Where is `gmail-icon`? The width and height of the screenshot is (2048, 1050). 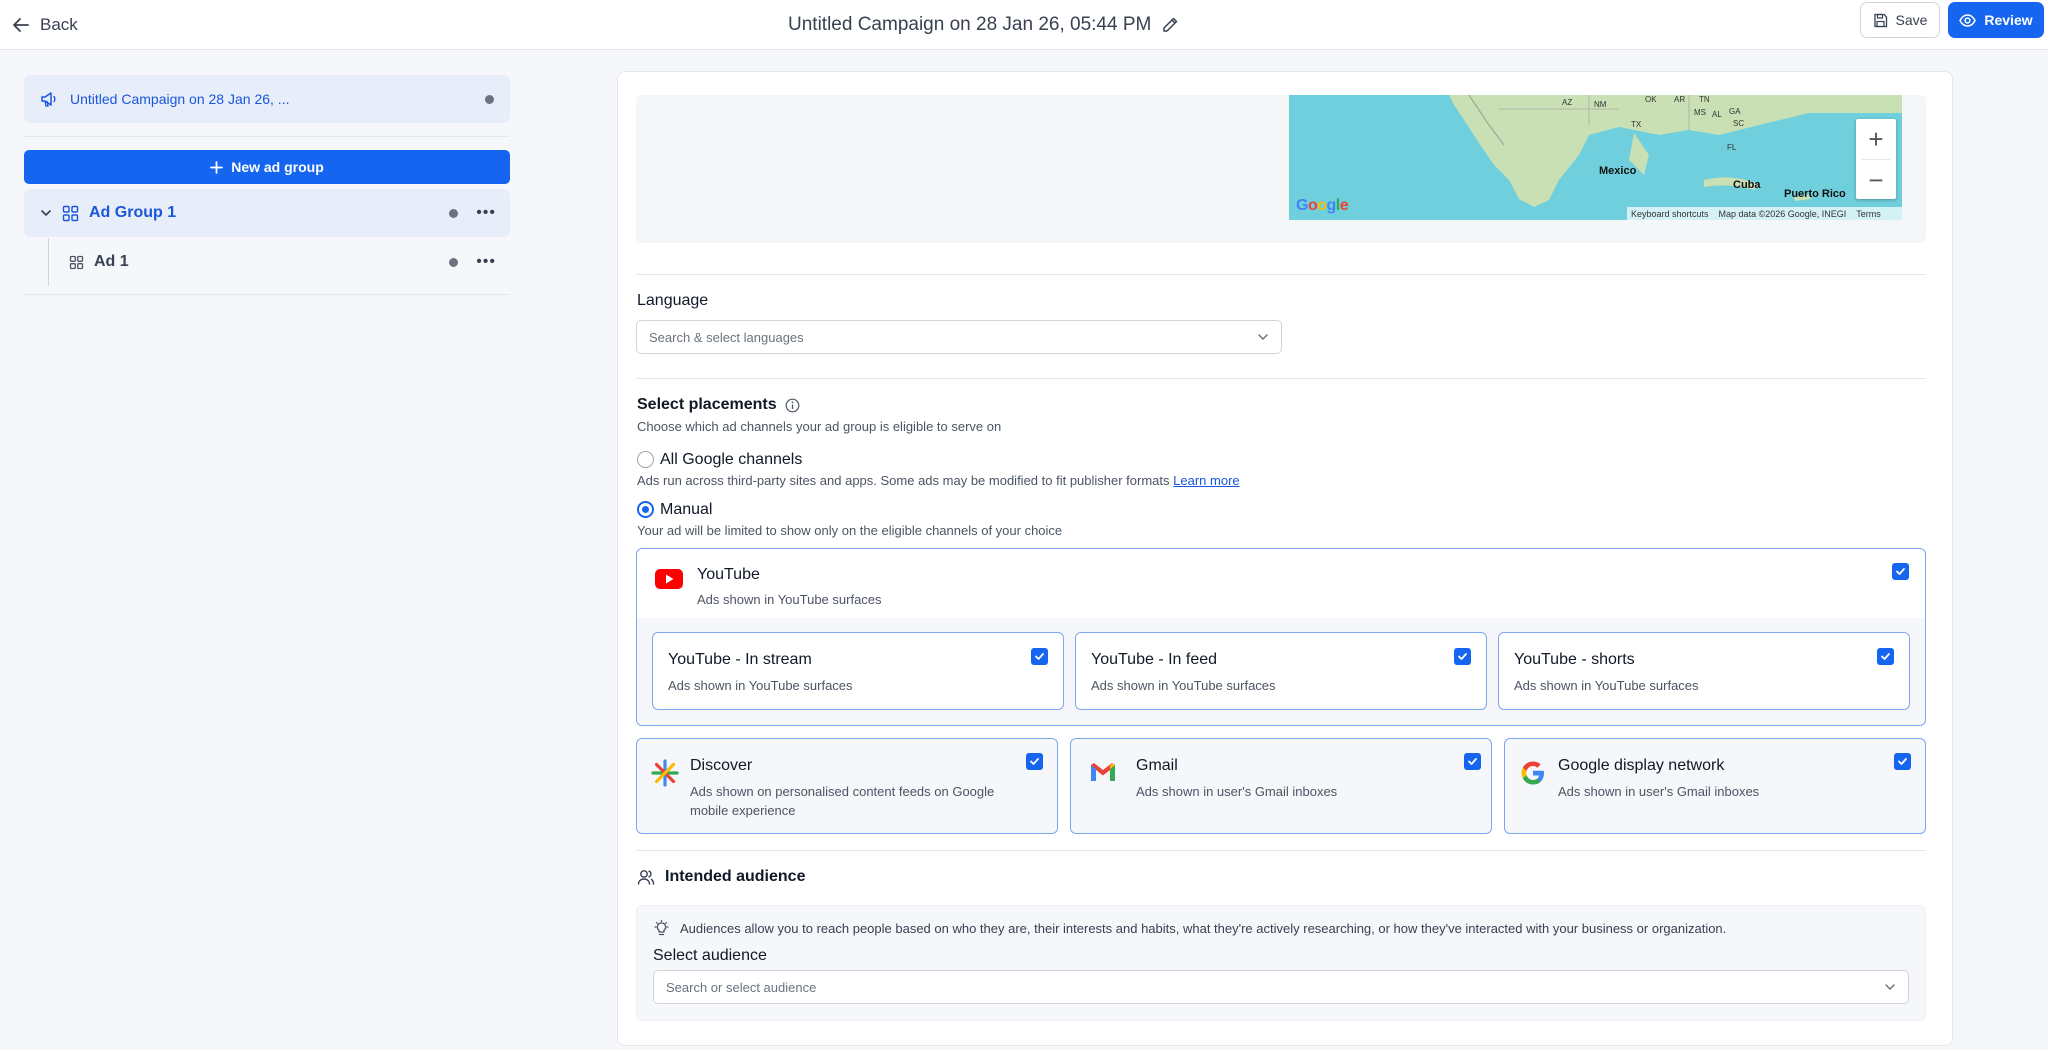 gmail-icon is located at coordinates (1103, 772).